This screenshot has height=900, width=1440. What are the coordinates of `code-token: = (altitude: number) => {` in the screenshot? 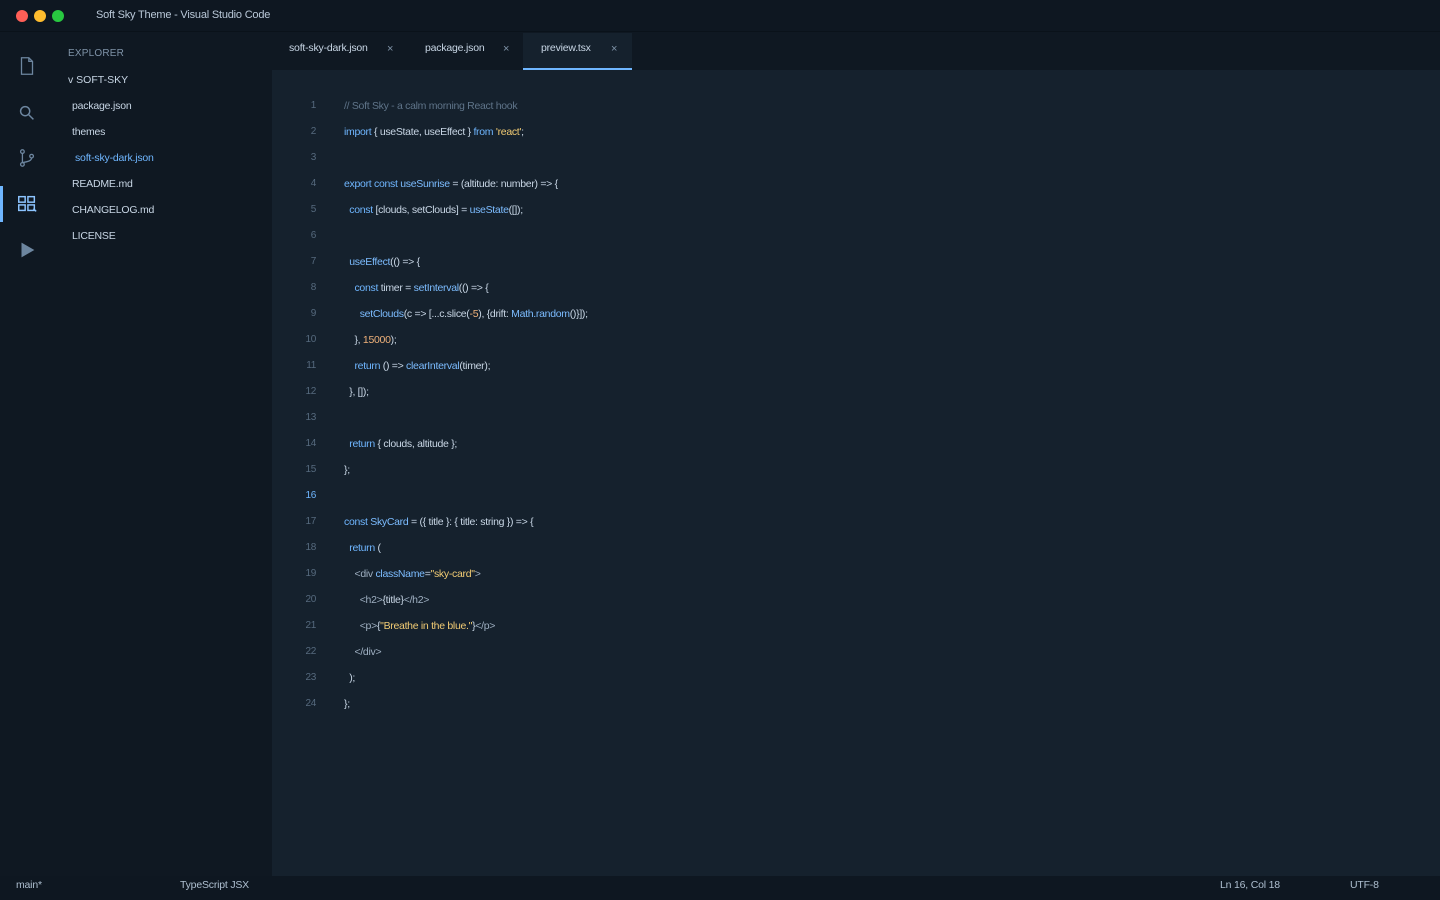 It's located at (503, 184).